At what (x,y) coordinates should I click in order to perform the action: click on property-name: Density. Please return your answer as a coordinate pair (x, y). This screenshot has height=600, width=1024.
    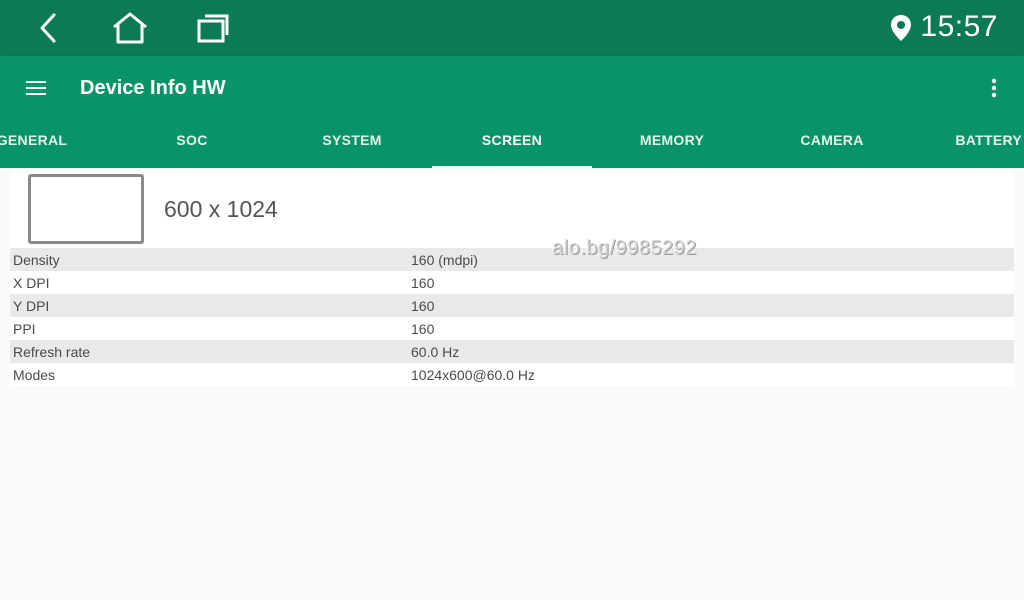
    Looking at the image, I should click on (36, 259).